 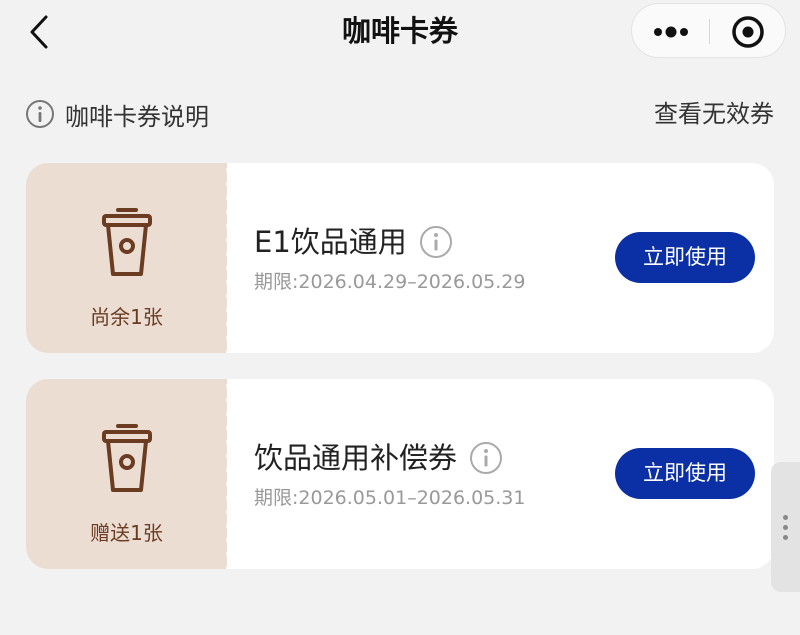 What do you see at coordinates (714, 114) in the screenshot?
I see `view-invalid-coupons-link: 查看无效券` at bounding box center [714, 114].